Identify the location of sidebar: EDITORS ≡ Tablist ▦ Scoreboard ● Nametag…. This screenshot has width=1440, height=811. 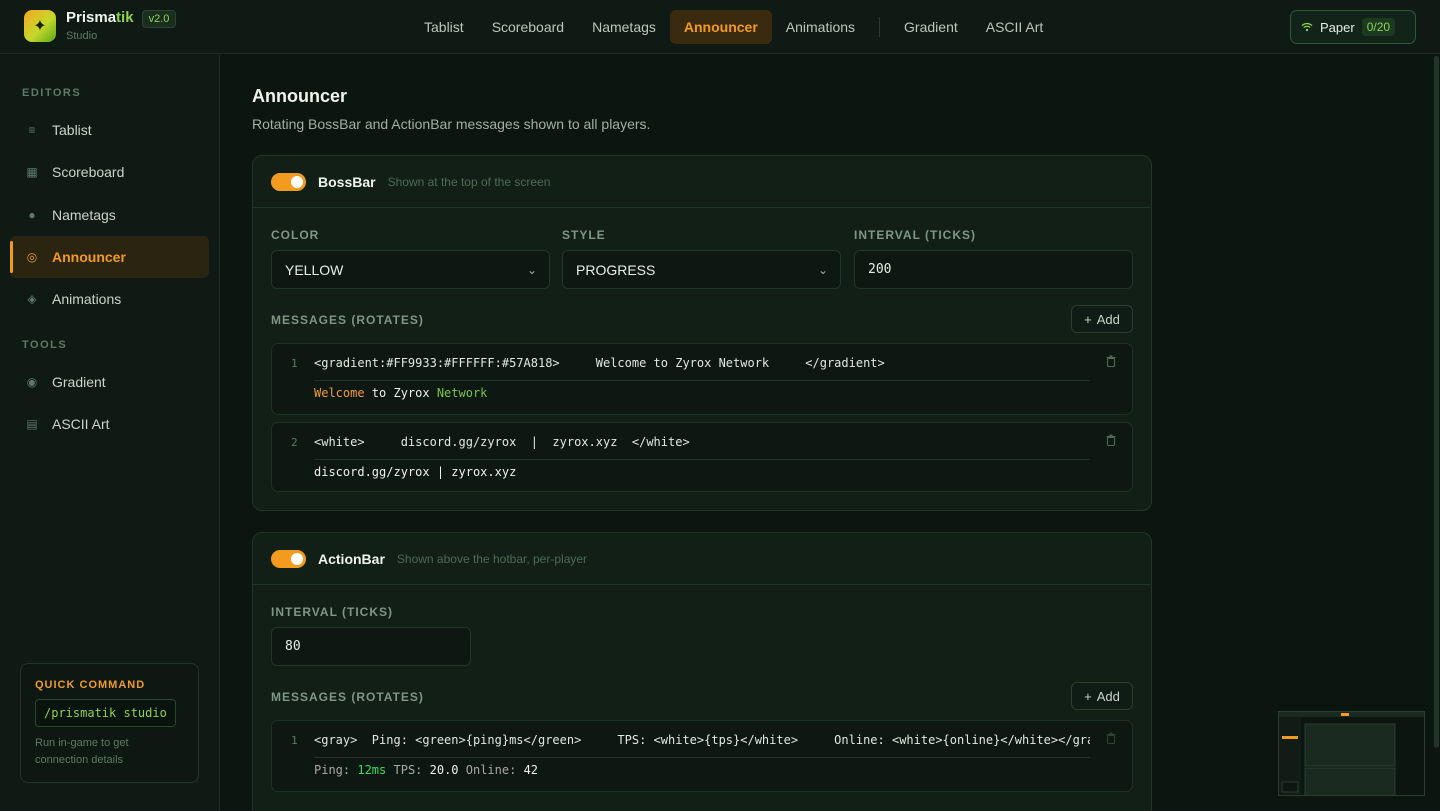
(110, 433).